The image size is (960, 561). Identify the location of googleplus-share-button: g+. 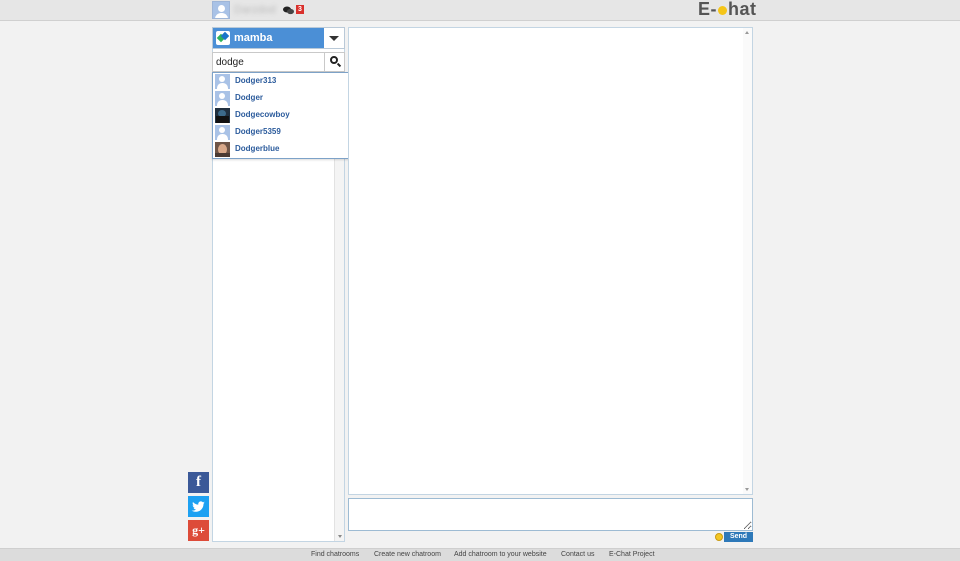
(198, 530).